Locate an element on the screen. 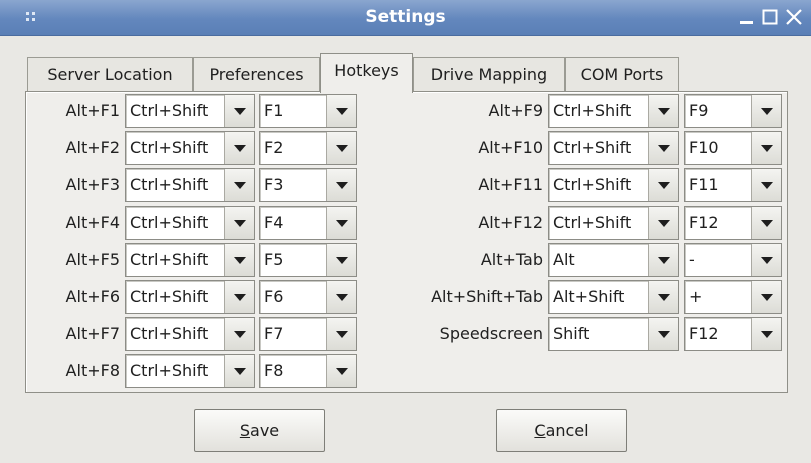  title-bar: Settings is located at coordinates (405, 18).